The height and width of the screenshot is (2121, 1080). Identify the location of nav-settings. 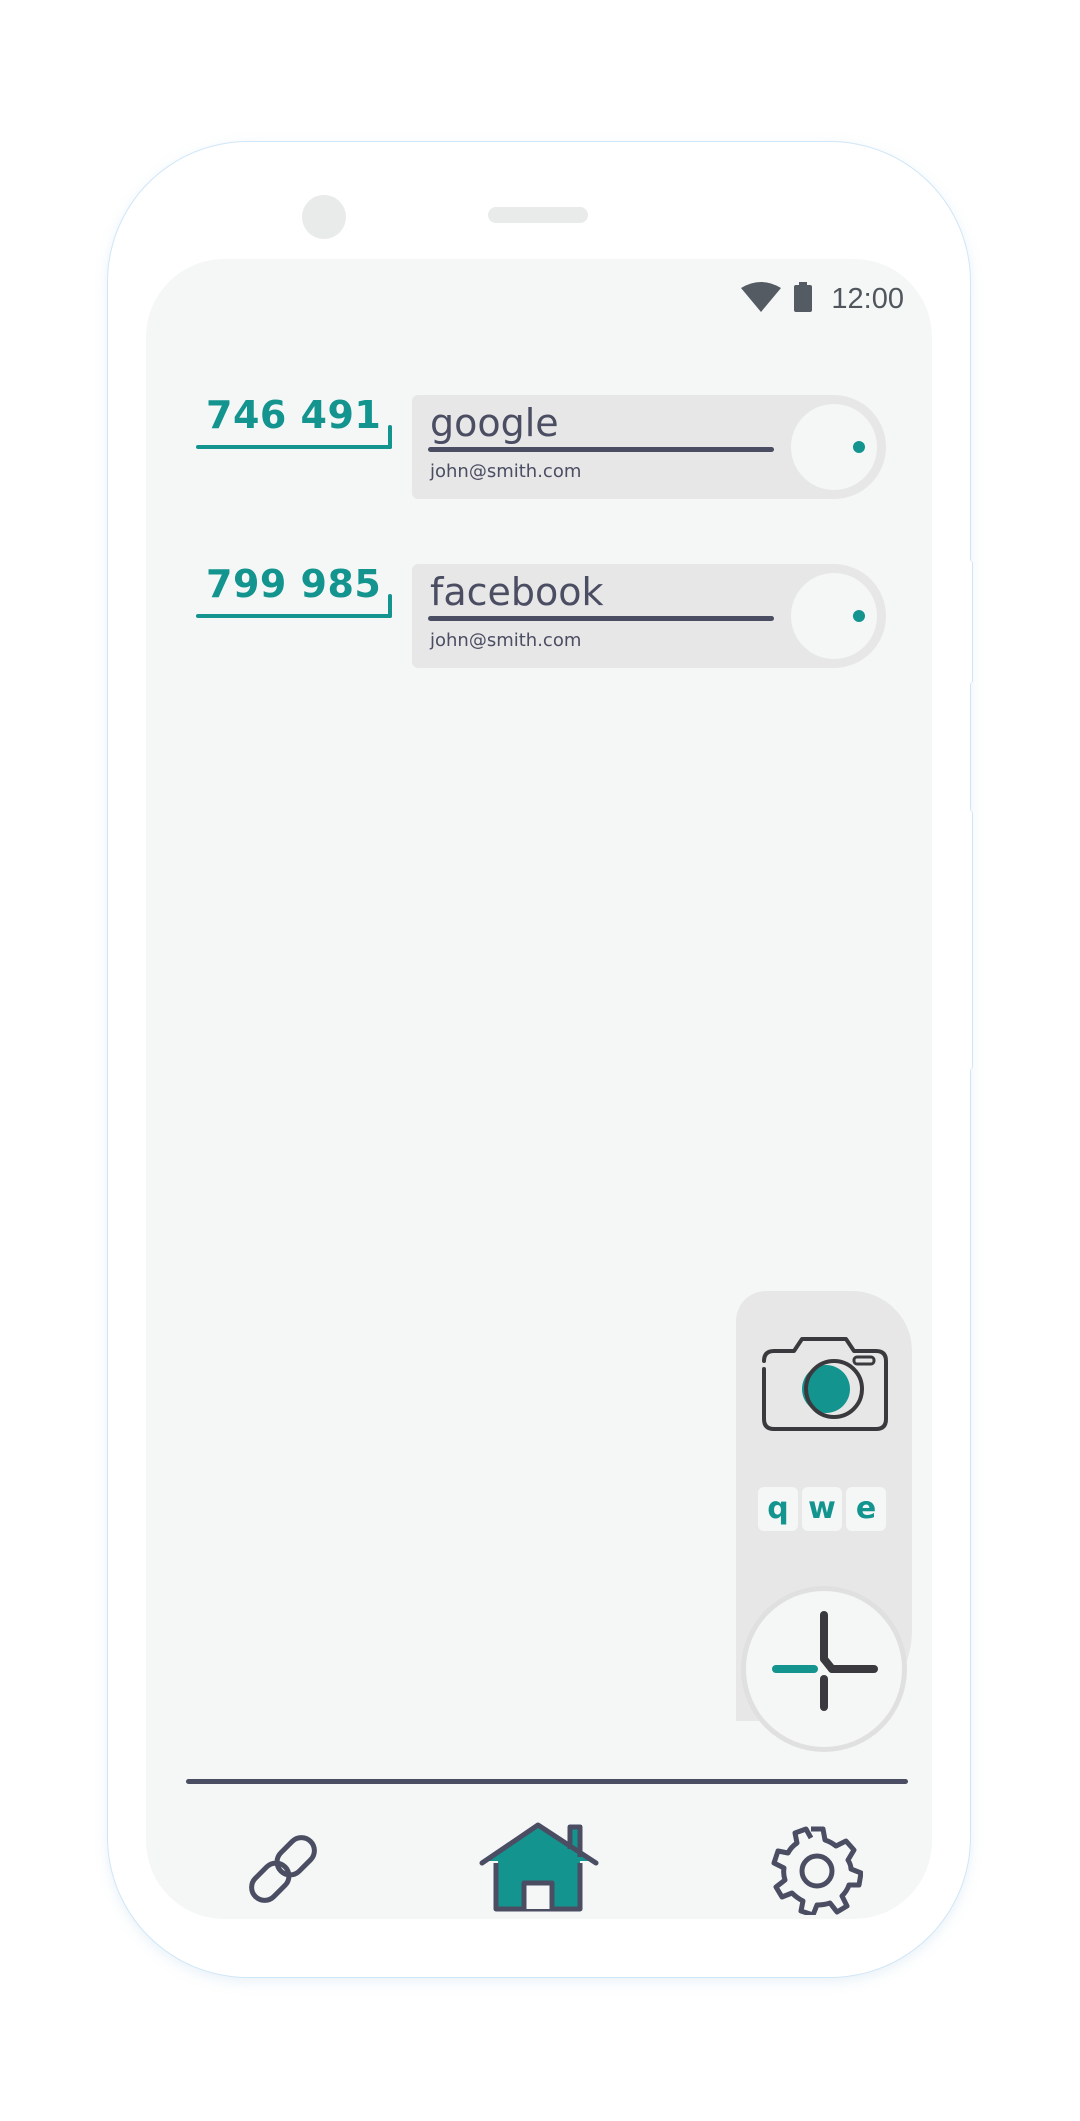
(817, 1869).